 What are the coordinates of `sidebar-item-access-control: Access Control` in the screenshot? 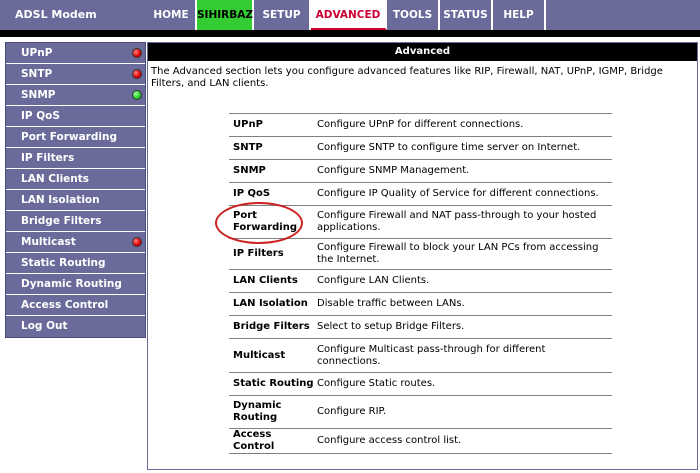 It's located at (75, 305).